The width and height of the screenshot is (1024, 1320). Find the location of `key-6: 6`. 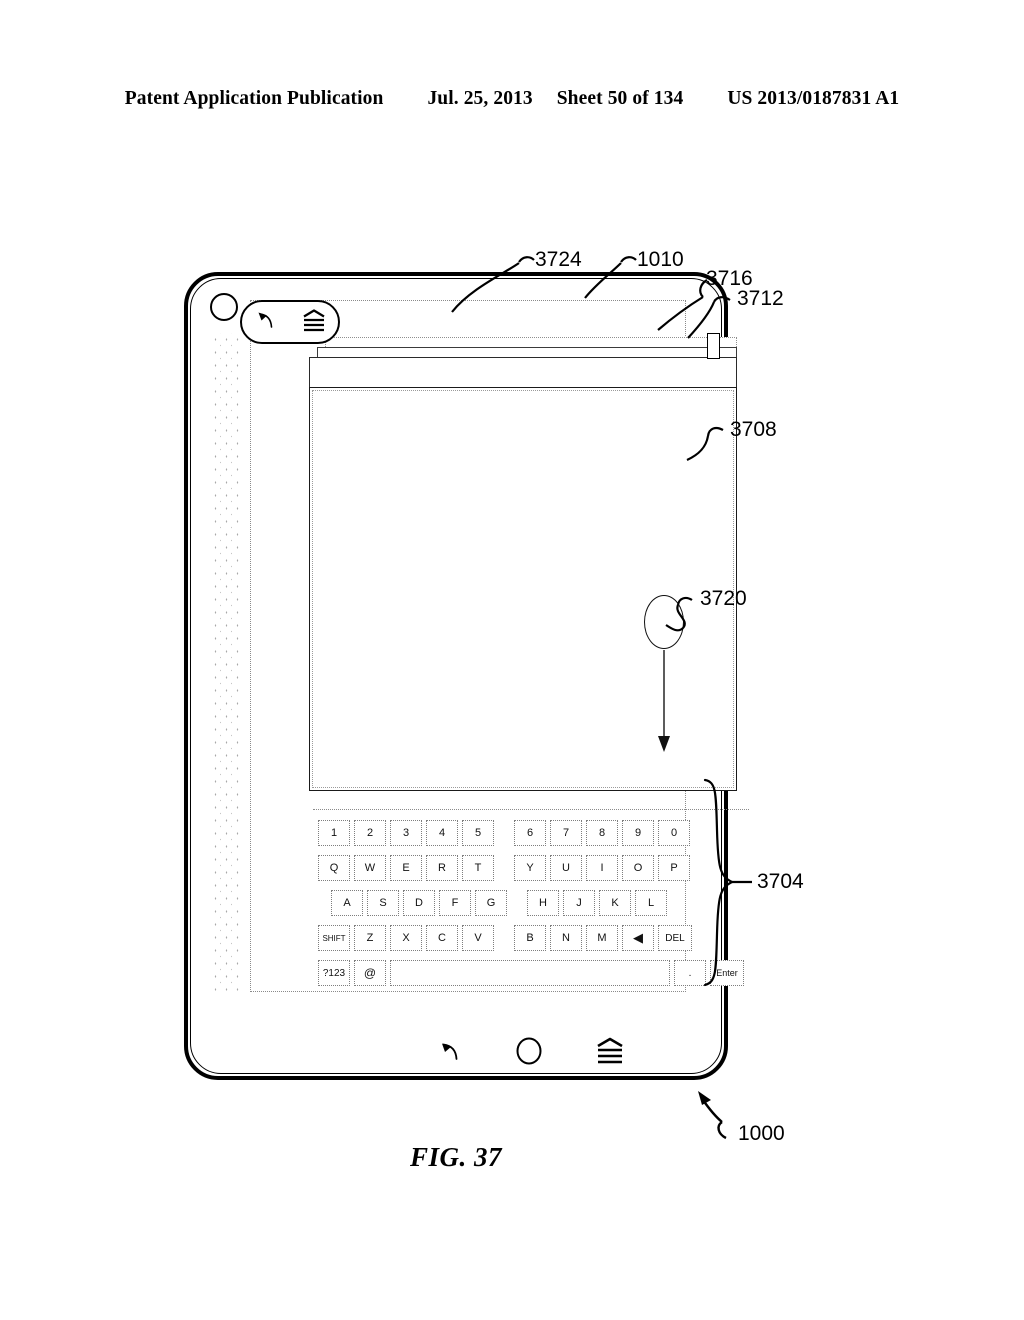

key-6: 6 is located at coordinates (530, 833).